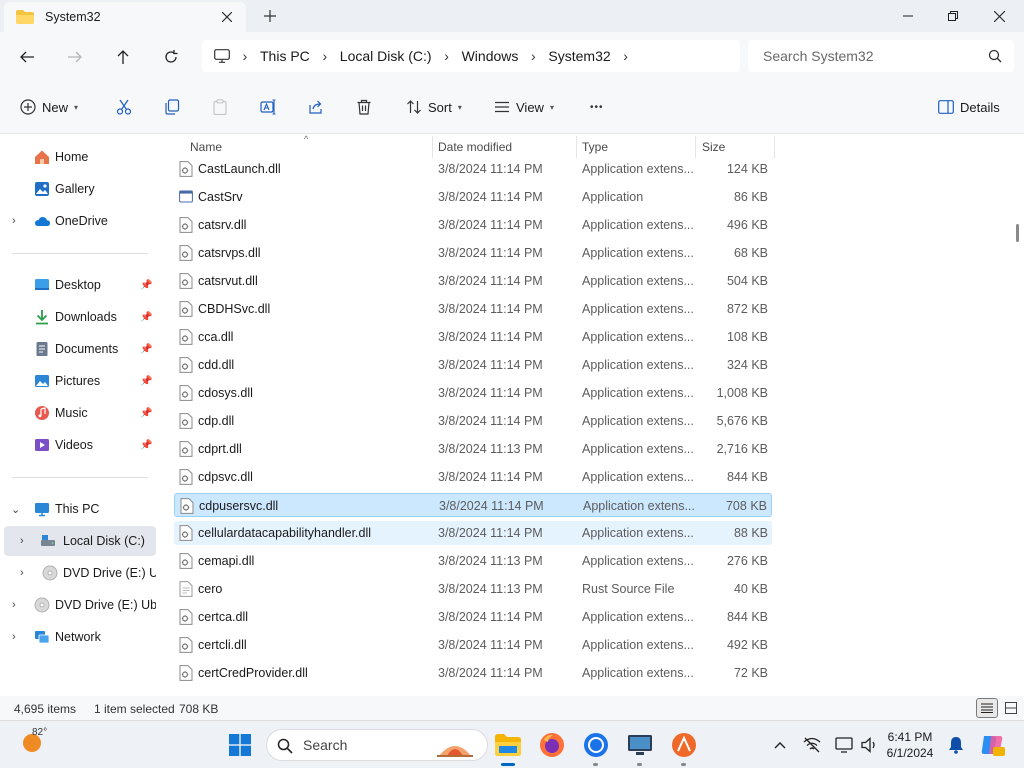 The width and height of the screenshot is (1024, 768). What do you see at coordinates (240, 745) in the screenshot?
I see `start-button` at bounding box center [240, 745].